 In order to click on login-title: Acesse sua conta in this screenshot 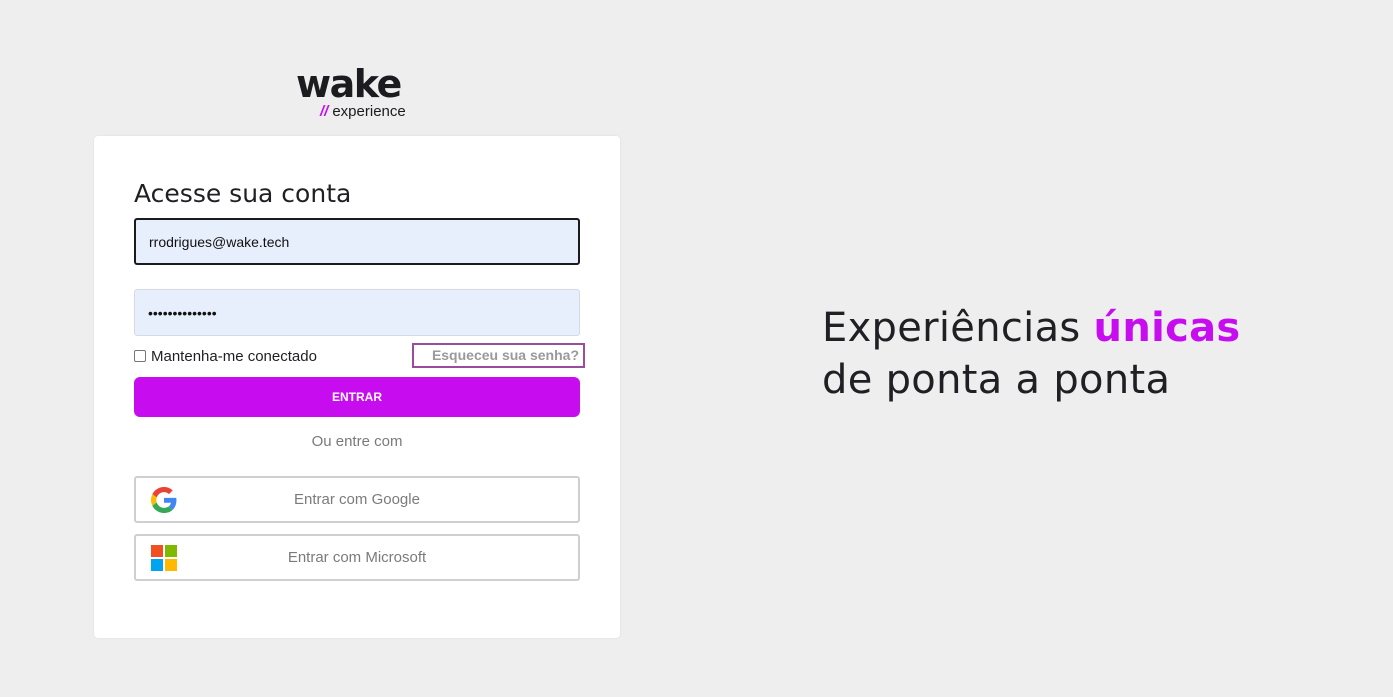, I will do `click(243, 193)`.